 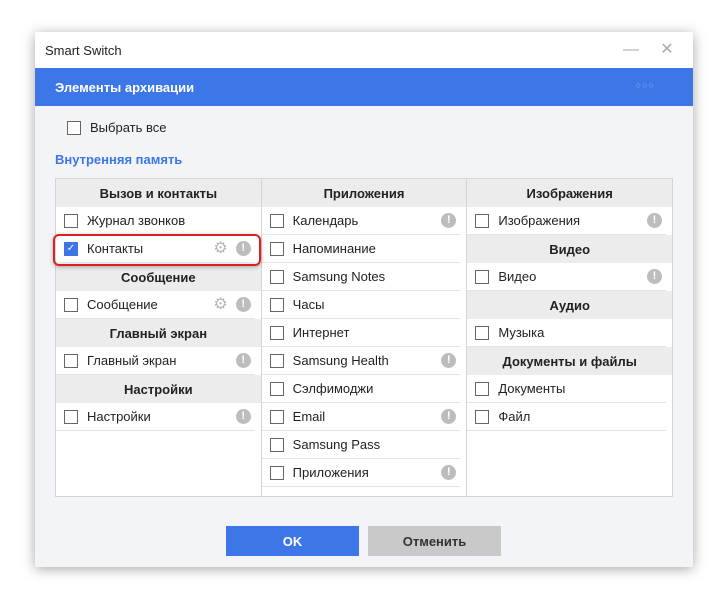 I want to click on category-label: Настройки, so click(x=158, y=389).